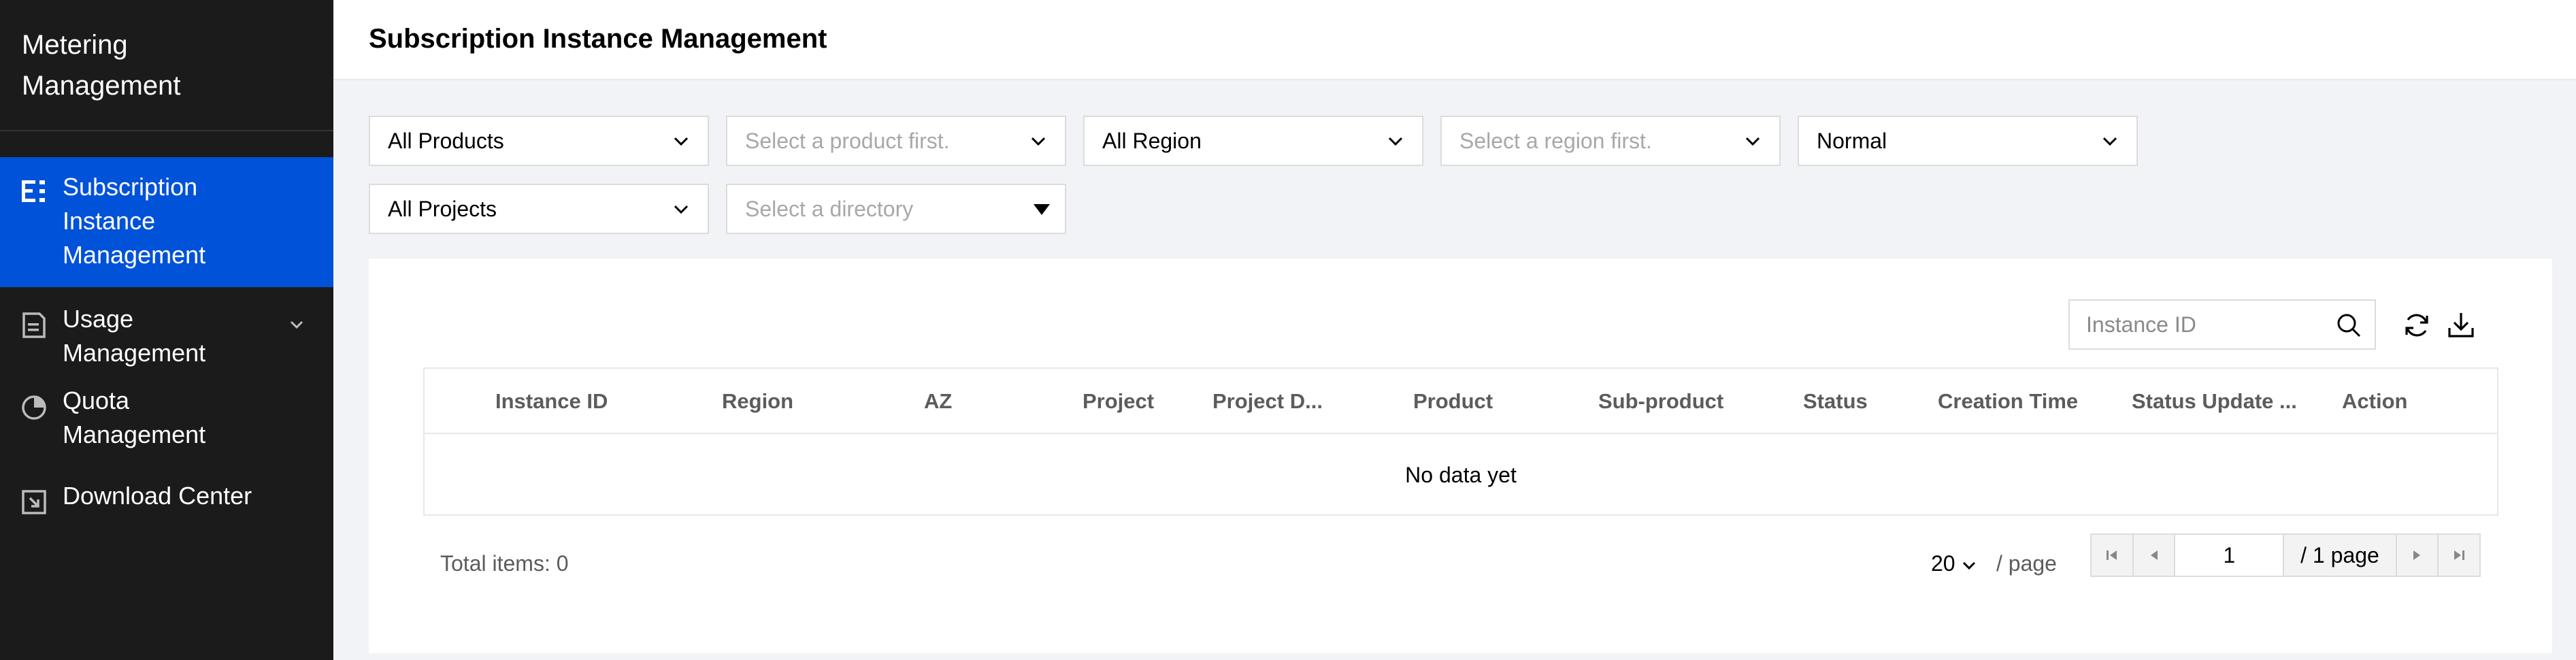  I want to click on sub-product-select: Select a product first., so click(896, 141).